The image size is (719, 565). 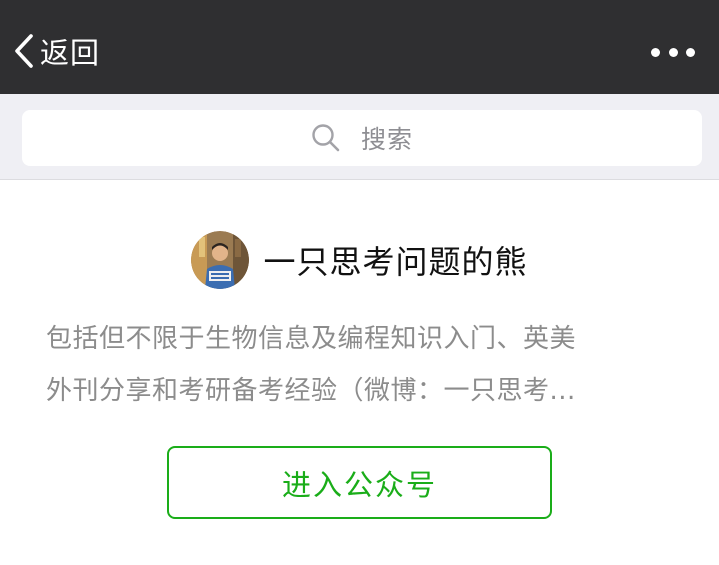 What do you see at coordinates (336, 138) in the screenshot?
I see `search-icon` at bounding box center [336, 138].